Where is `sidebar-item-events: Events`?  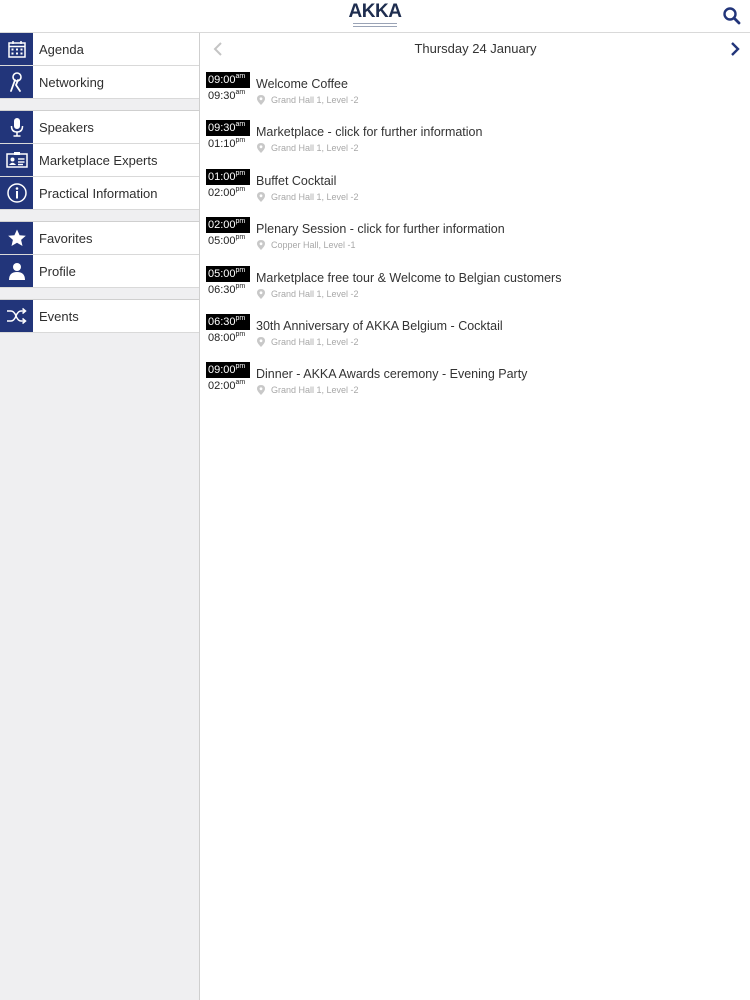 sidebar-item-events: Events is located at coordinates (99, 316).